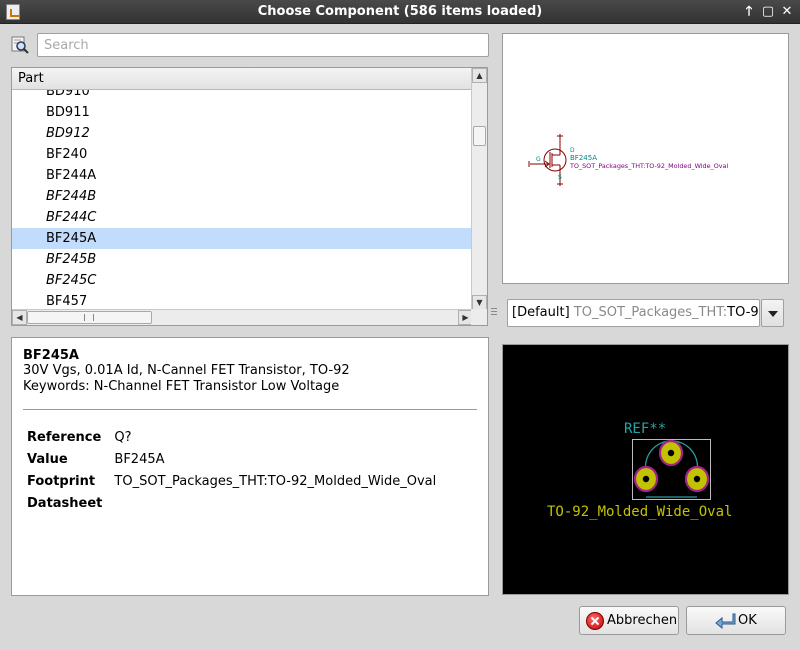  I want to click on symbol-value-text: BF245A, so click(583, 158).